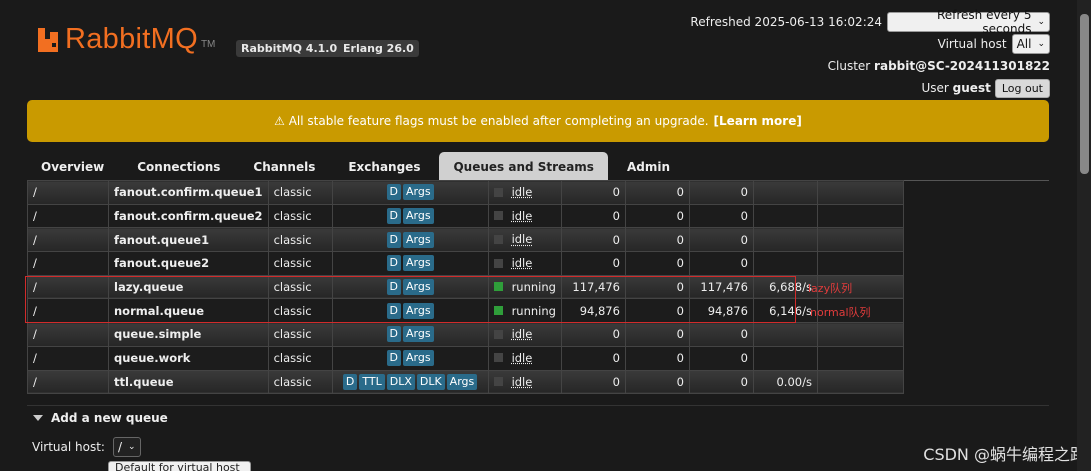 The image size is (1091, 471). What do you see at coordinates (86, 447) in the screenshot?
I see `add-queue-vhost-row: Virtual host: / ⌄` at bounding box center [86, 447].